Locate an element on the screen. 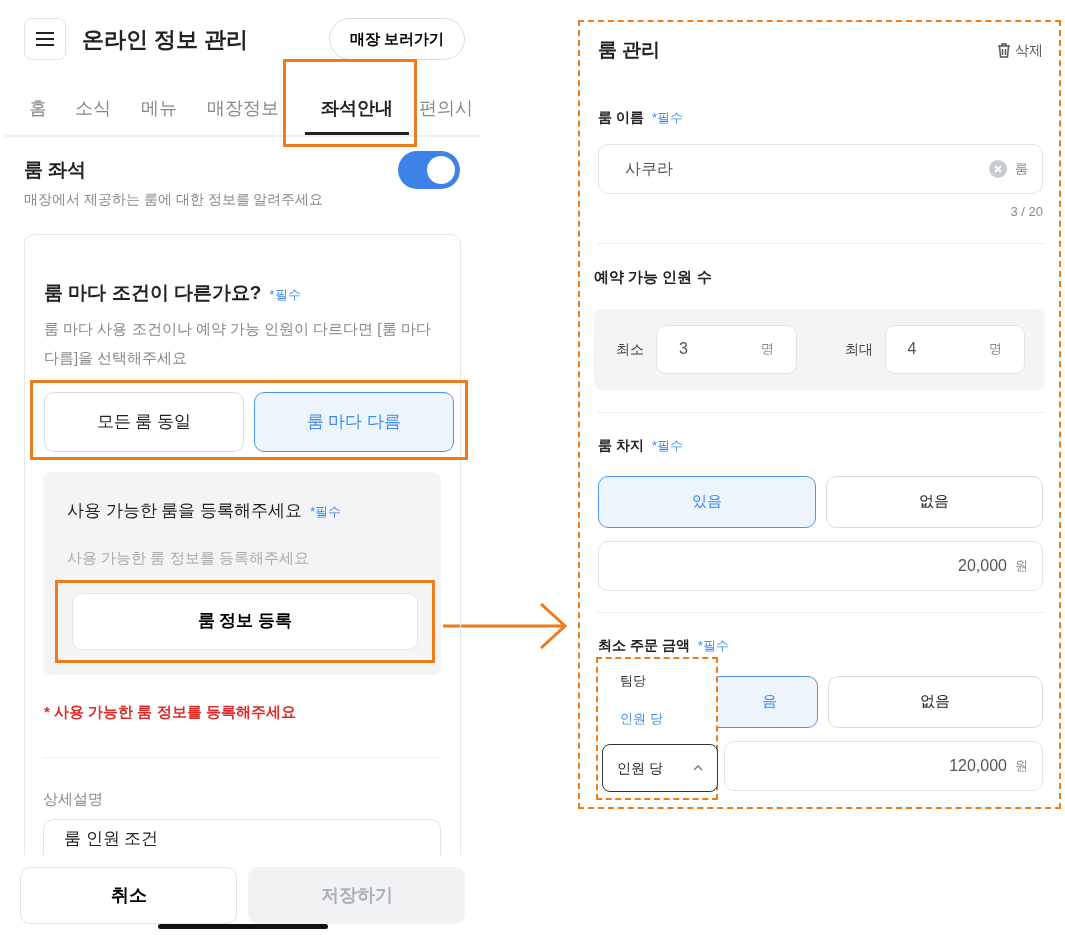 This screenshot has height=935, width=1065. question-title: 룸 마다 조건이 다른가요? is located at coordinates (153, 293).